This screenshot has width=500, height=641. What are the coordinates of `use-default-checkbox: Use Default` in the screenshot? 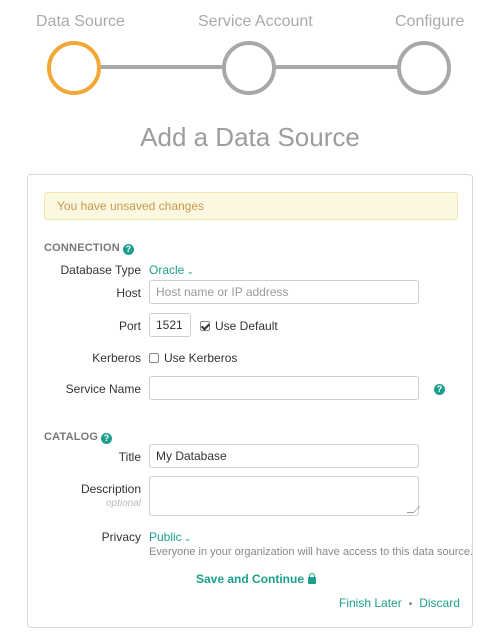 It's located at (239, 326).